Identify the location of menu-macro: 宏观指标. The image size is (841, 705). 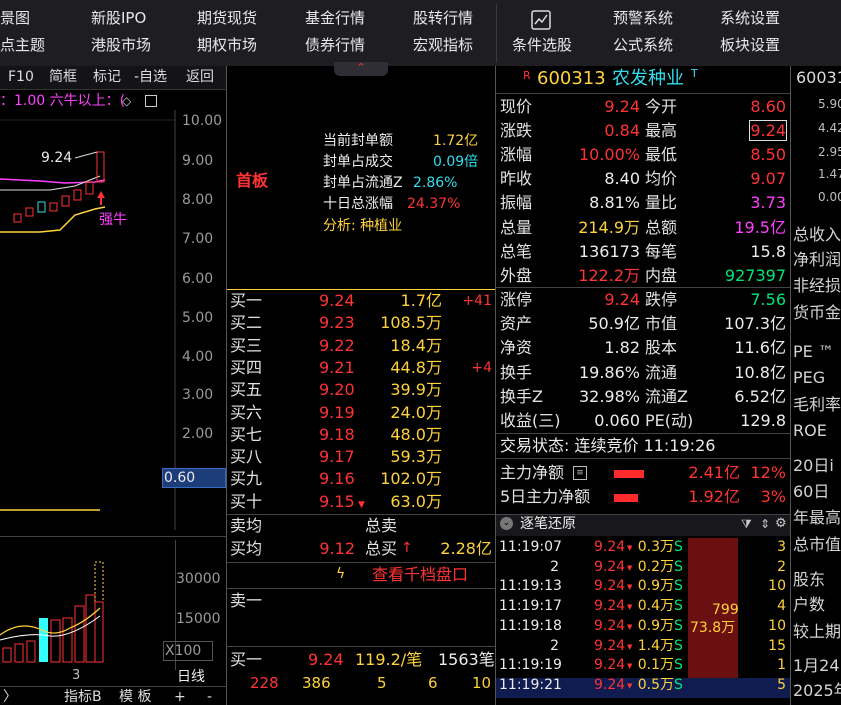
(443, 45).